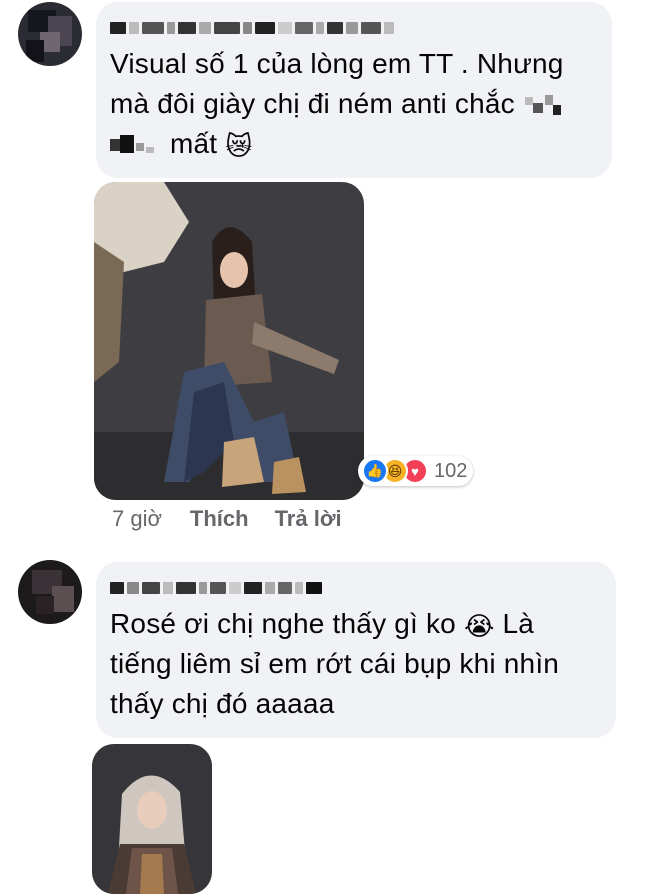  I want to click on like-reaction-icon: 👍, so click(375, 471).